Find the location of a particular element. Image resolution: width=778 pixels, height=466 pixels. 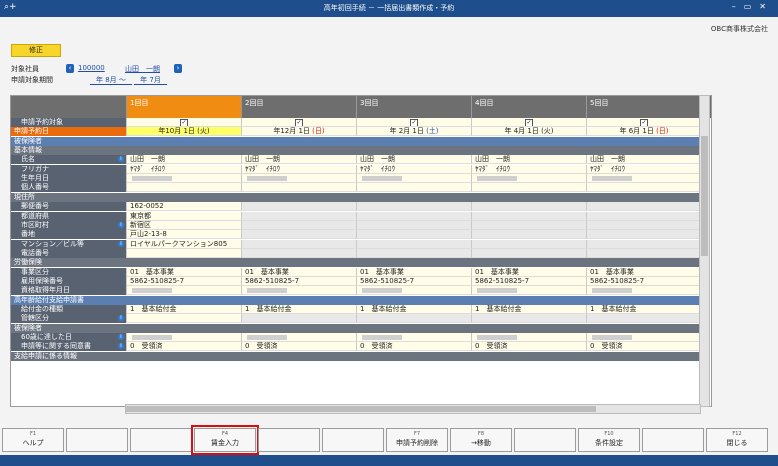

period-from: 年 8月 ～ is located at coordinates (111, 80).